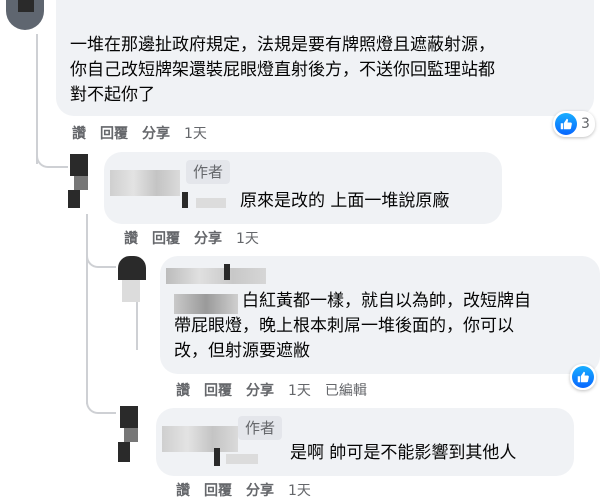 The image size is (603, 500). I want to click on comment-text-line: 一堆在那邊扯政府規定，法規是要有牌照燈且遮蔽射源，, so click(282, 45).